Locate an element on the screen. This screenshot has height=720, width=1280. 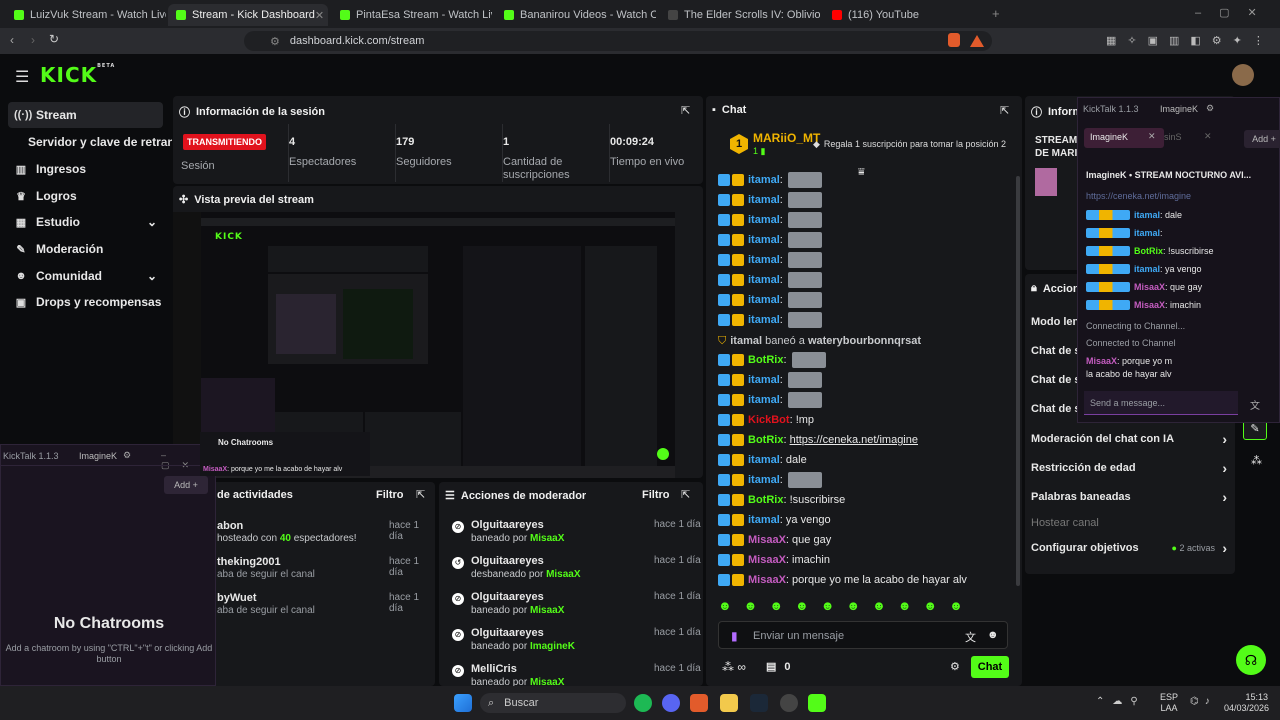
emote-icon: ☻ is located at coordinates (993, 635).